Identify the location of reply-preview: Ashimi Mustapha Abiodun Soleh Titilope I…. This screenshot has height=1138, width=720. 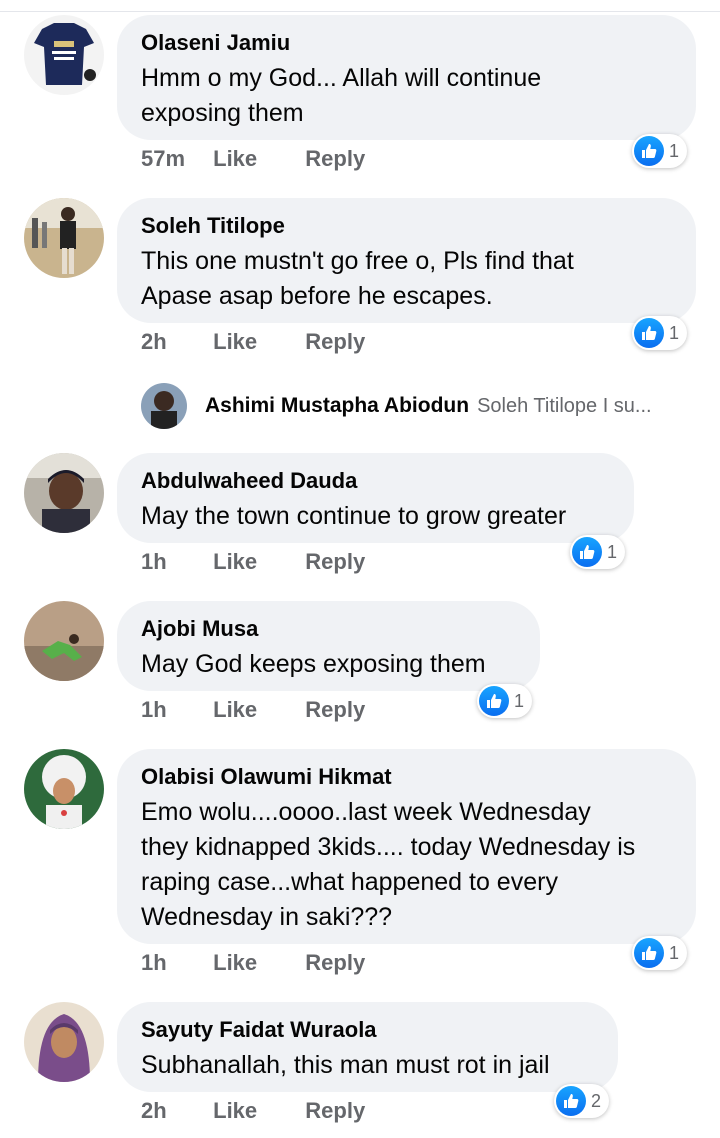
(396, 406).